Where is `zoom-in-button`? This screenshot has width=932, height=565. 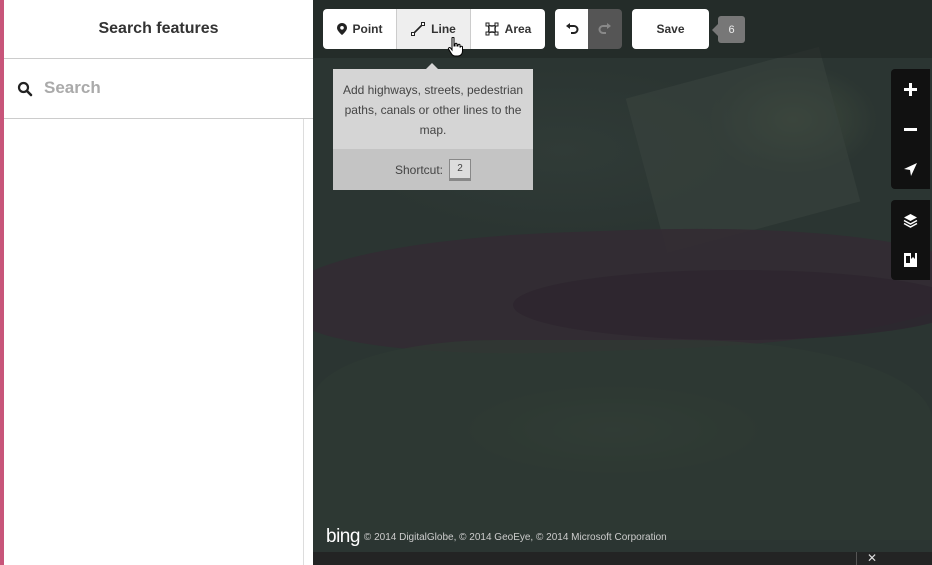 zoom-in-button is located at coordinates (910, 89).